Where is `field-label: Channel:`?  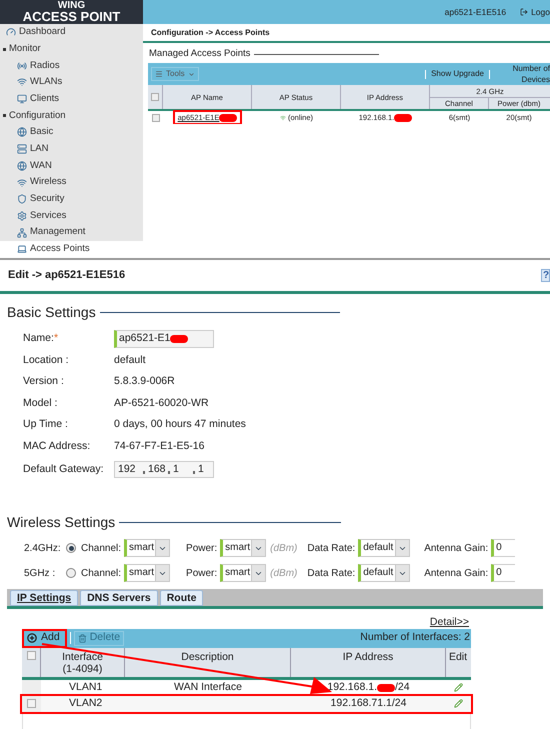 field-label: Channel: is located at coordinates (101, 573).